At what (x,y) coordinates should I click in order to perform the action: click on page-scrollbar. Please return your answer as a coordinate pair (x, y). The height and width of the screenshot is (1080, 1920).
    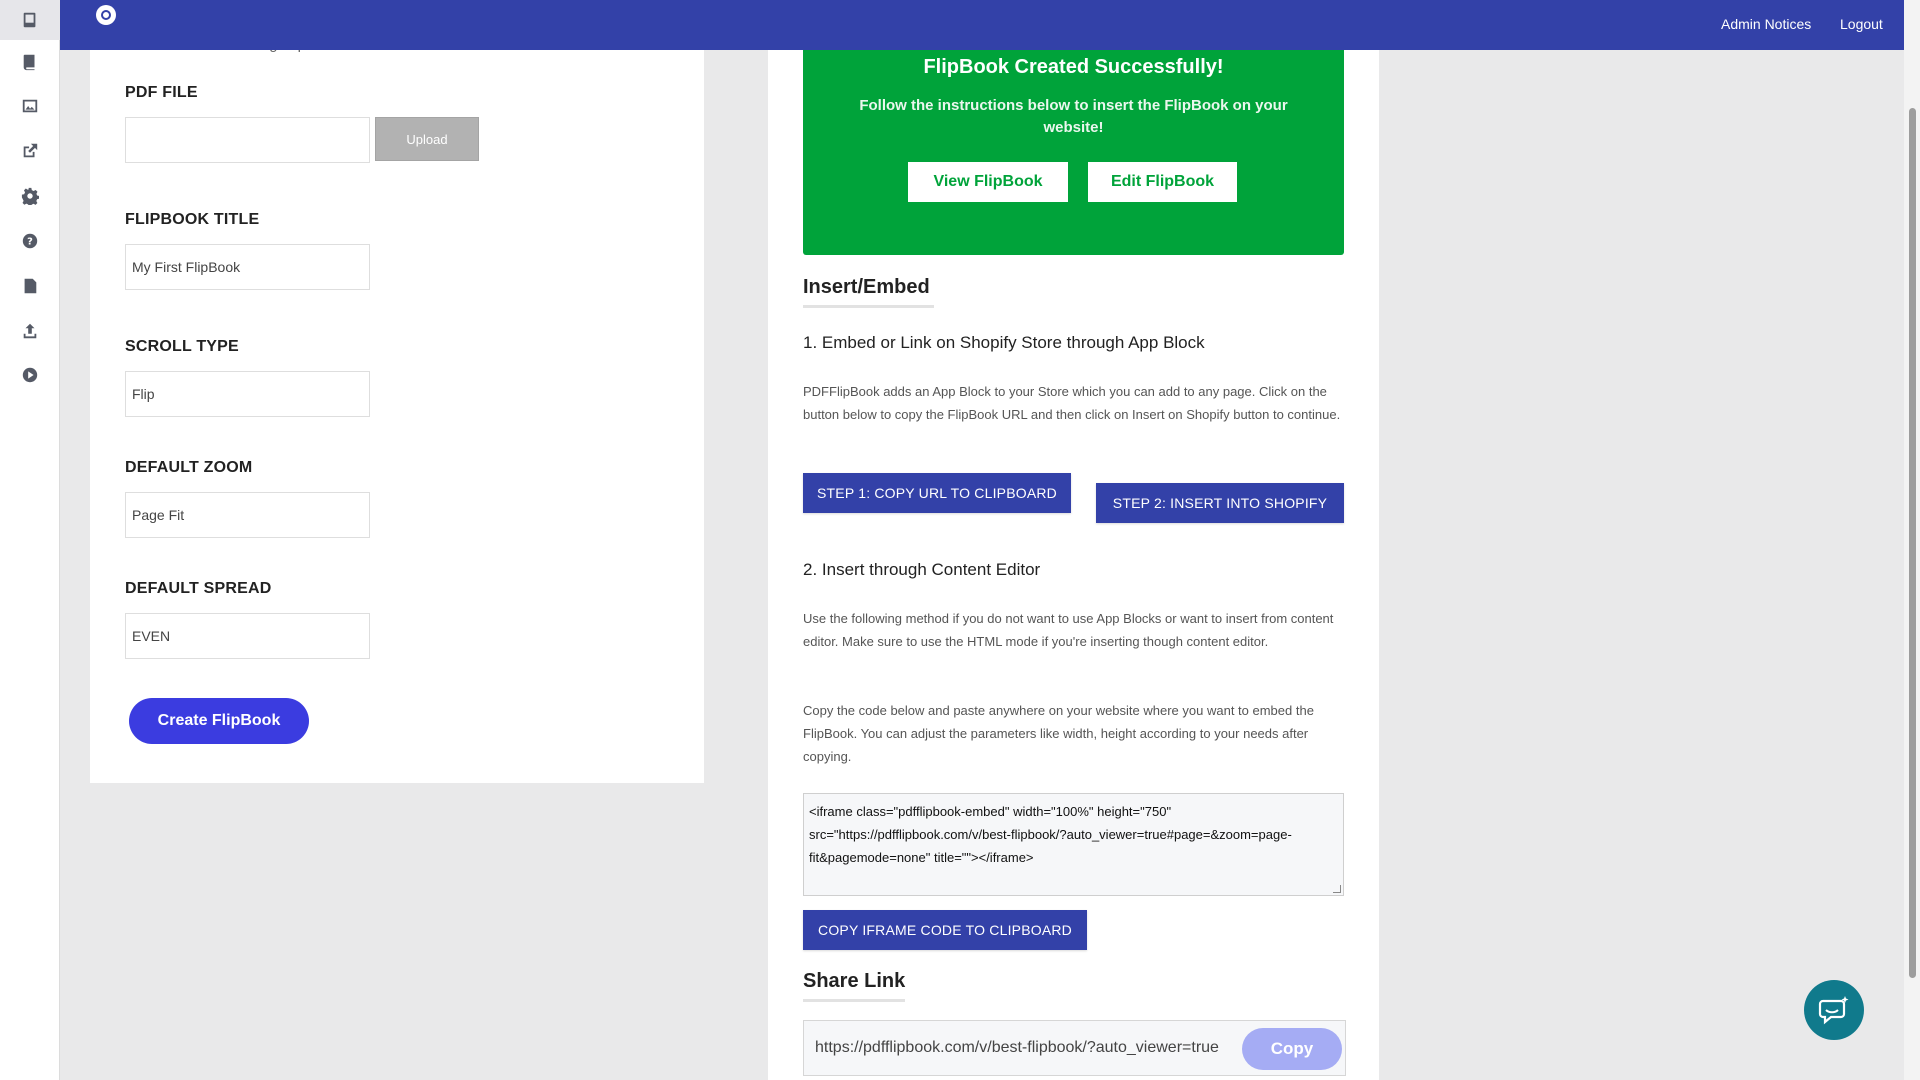
    Looking at the image, I should click on (1912, 540).